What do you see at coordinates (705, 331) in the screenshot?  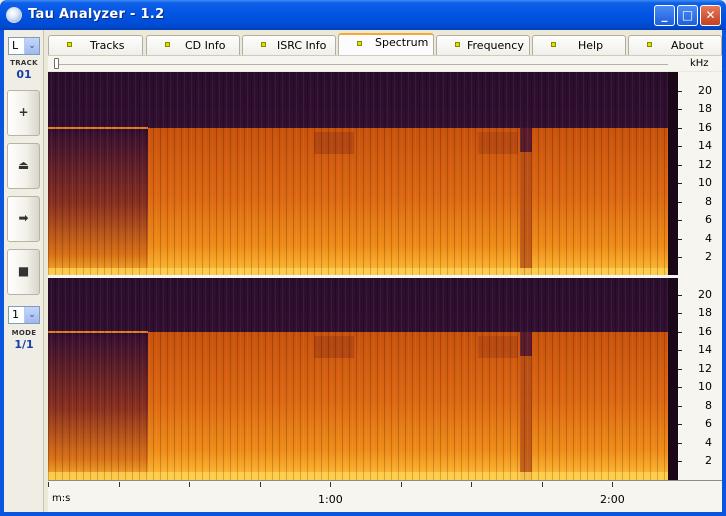 I see `freq-tick-label: 16` at bounding box center [705, 331].